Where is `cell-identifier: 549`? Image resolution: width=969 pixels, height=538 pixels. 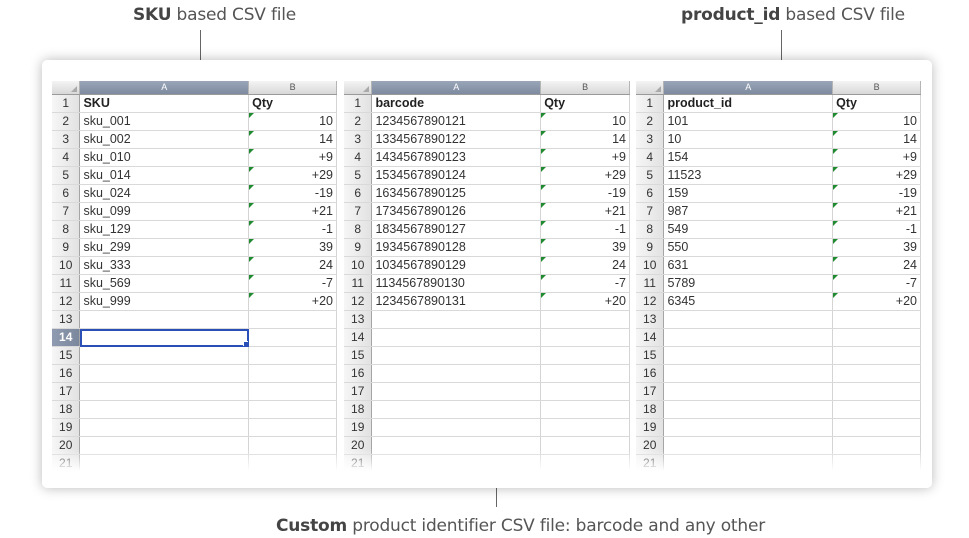 cell-identifier: 549 is located at coordinates (748, 229).